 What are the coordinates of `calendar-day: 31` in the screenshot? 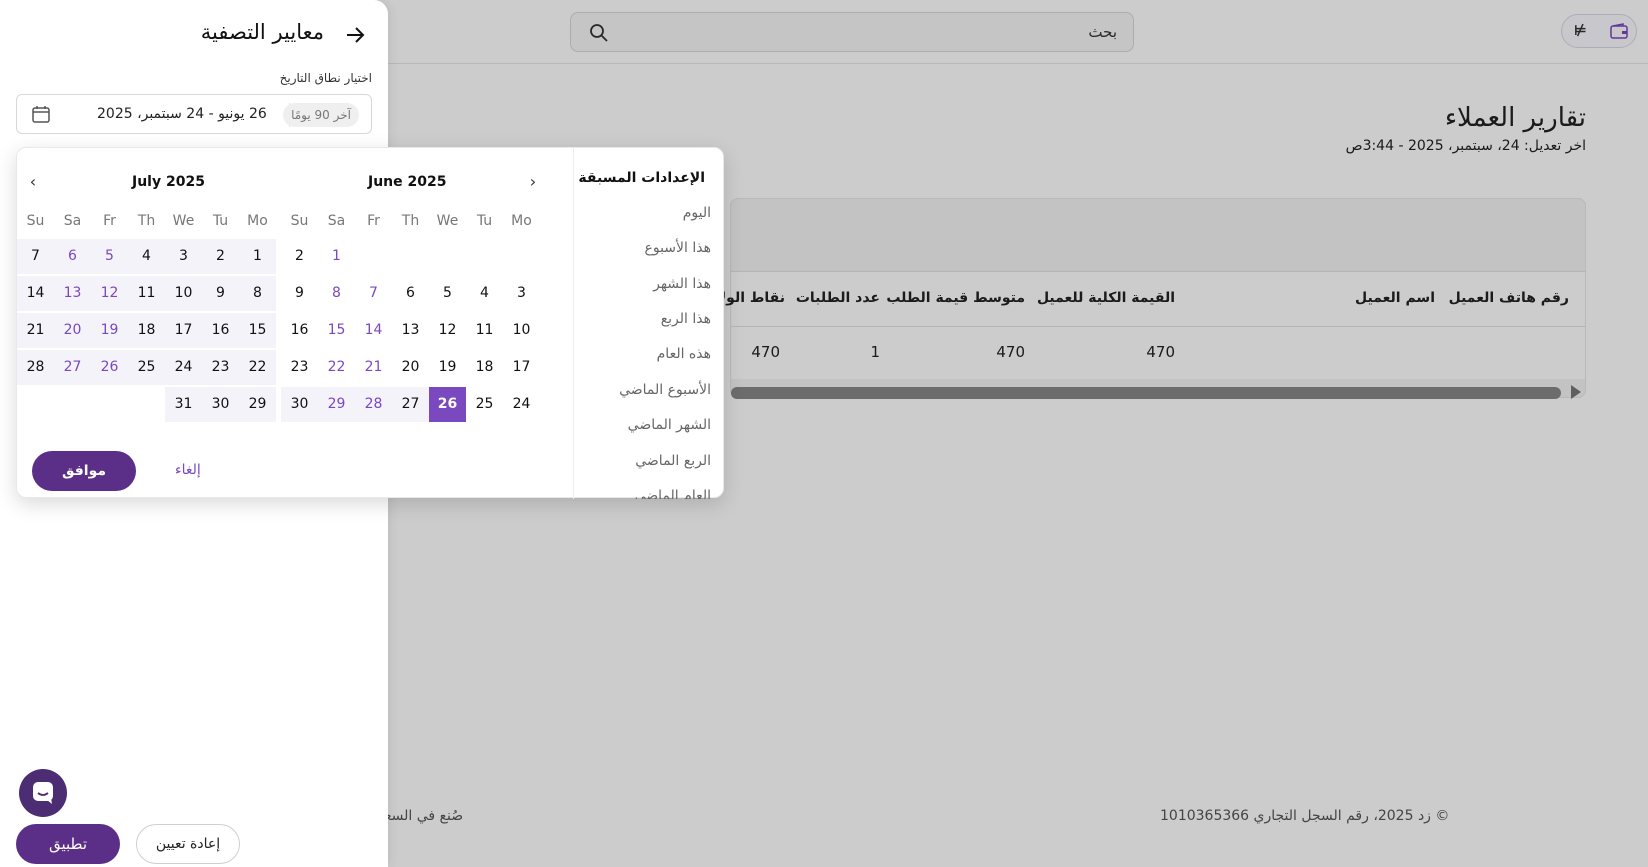 It's located at (183, 404).